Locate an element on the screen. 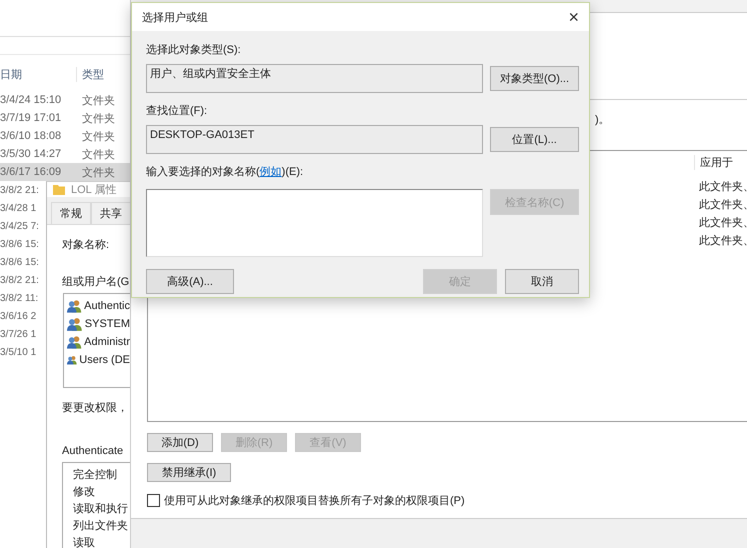 The image size is (747, 548). entry-button: 添加(D) is located at coordinates (180, 442).